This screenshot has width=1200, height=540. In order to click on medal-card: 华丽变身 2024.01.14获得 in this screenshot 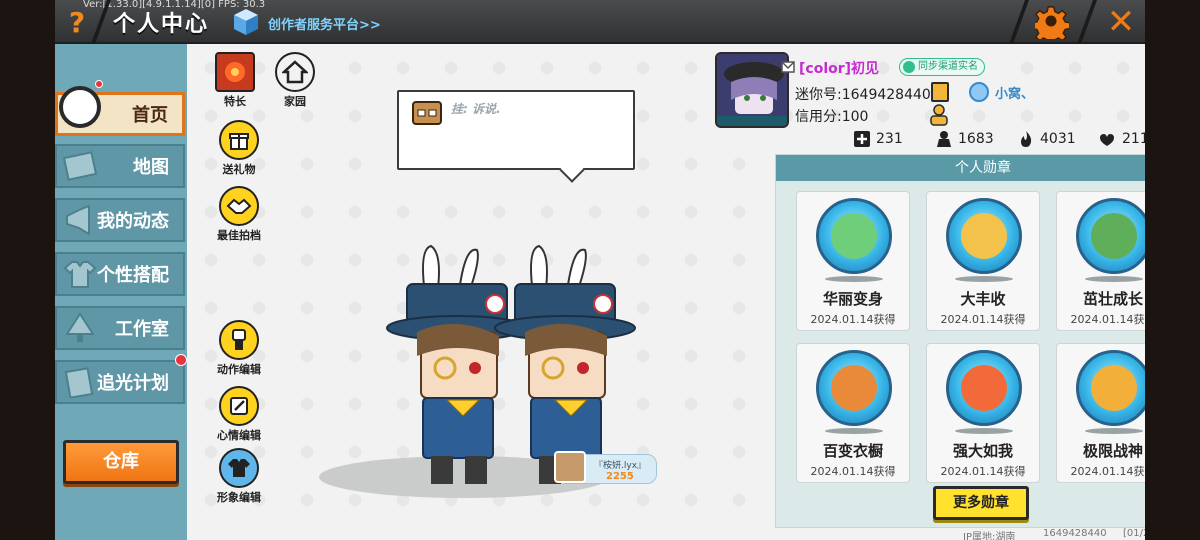, I will do `click(853, 261)`.